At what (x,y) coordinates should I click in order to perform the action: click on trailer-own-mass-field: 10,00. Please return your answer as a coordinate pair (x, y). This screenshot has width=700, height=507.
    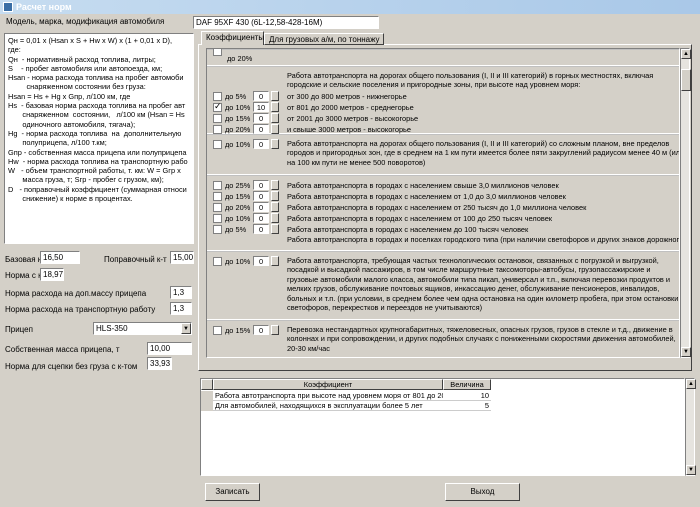
    Looking at the image, I should click on (169, 348).